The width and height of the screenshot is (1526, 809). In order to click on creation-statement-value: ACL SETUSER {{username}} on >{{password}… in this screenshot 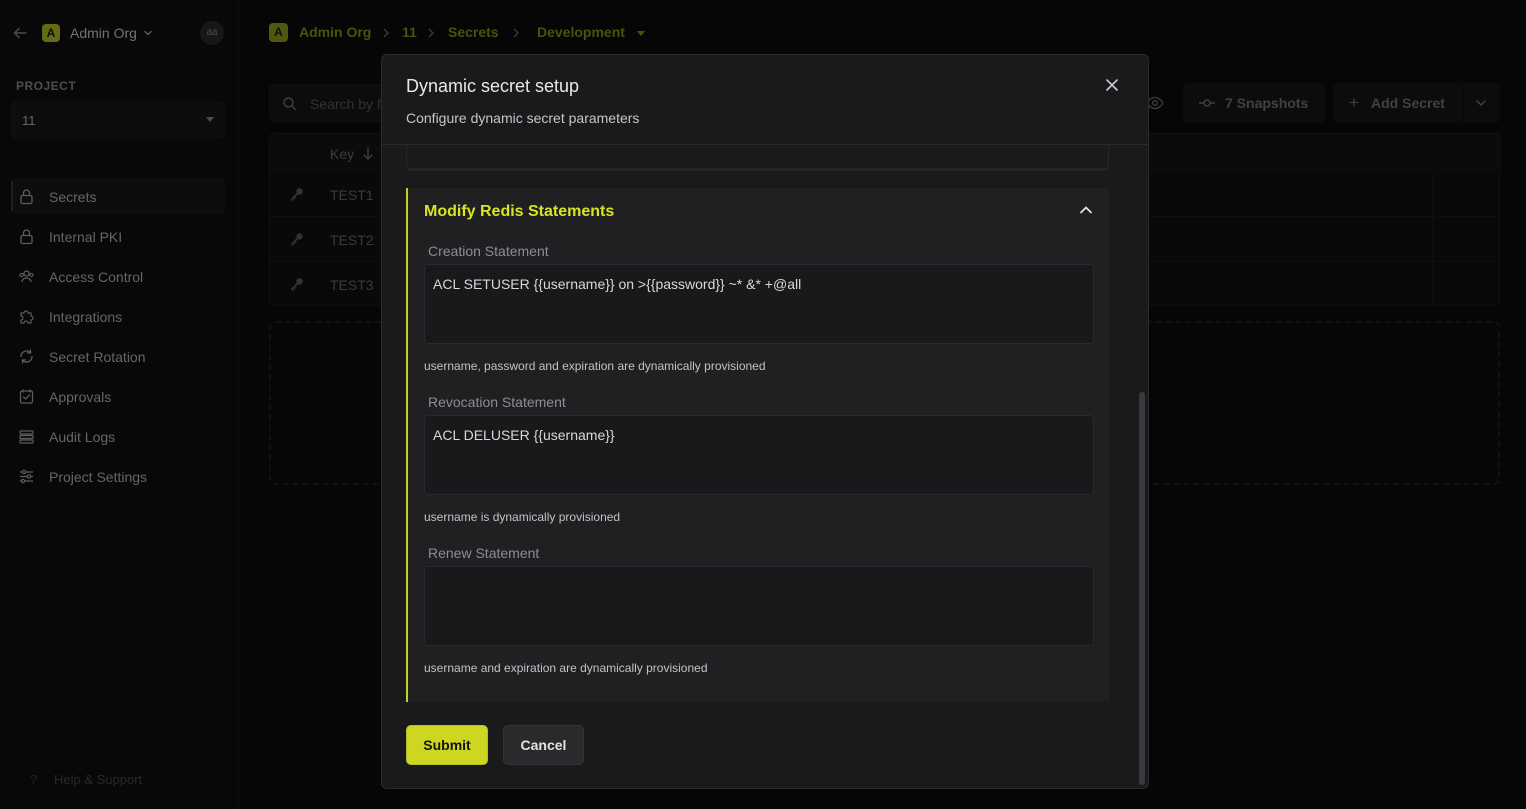, I will do `click(617, 284)`.